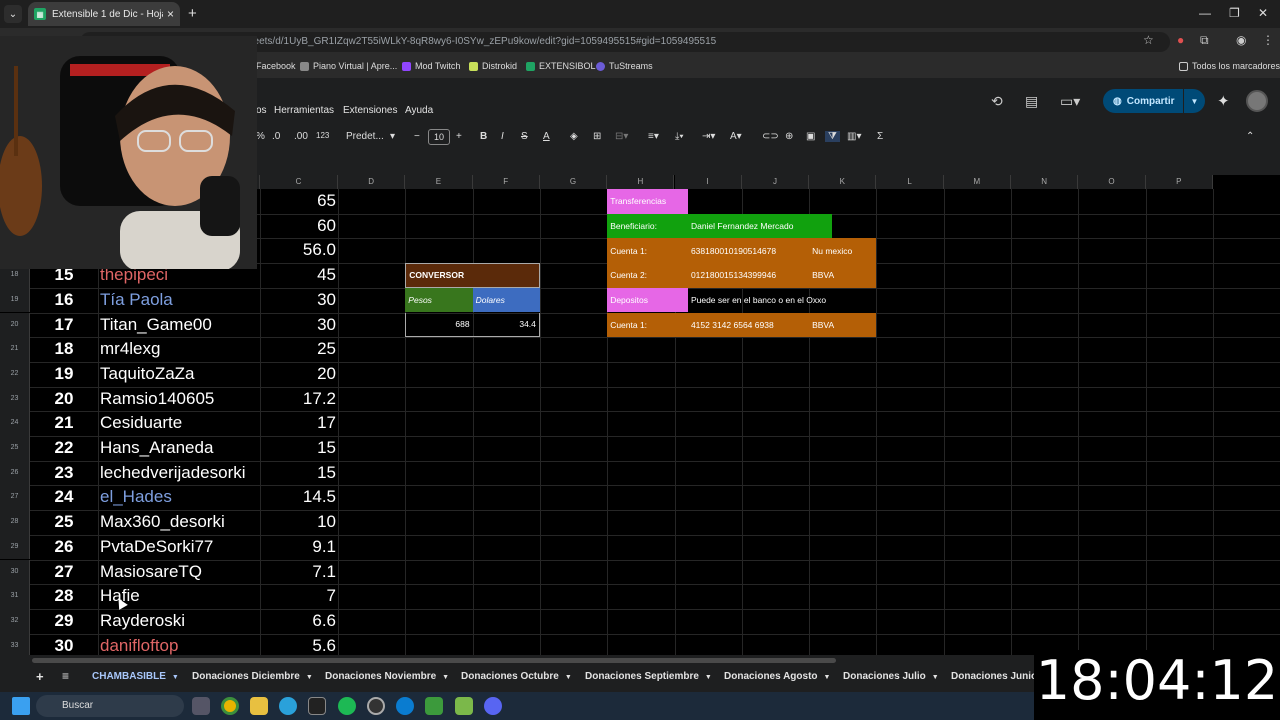 This screenshot has width=1280, height=720. Describe the element at coordinates (64, 302) in the screenshot. I see `rank-cell: 16` at that location.